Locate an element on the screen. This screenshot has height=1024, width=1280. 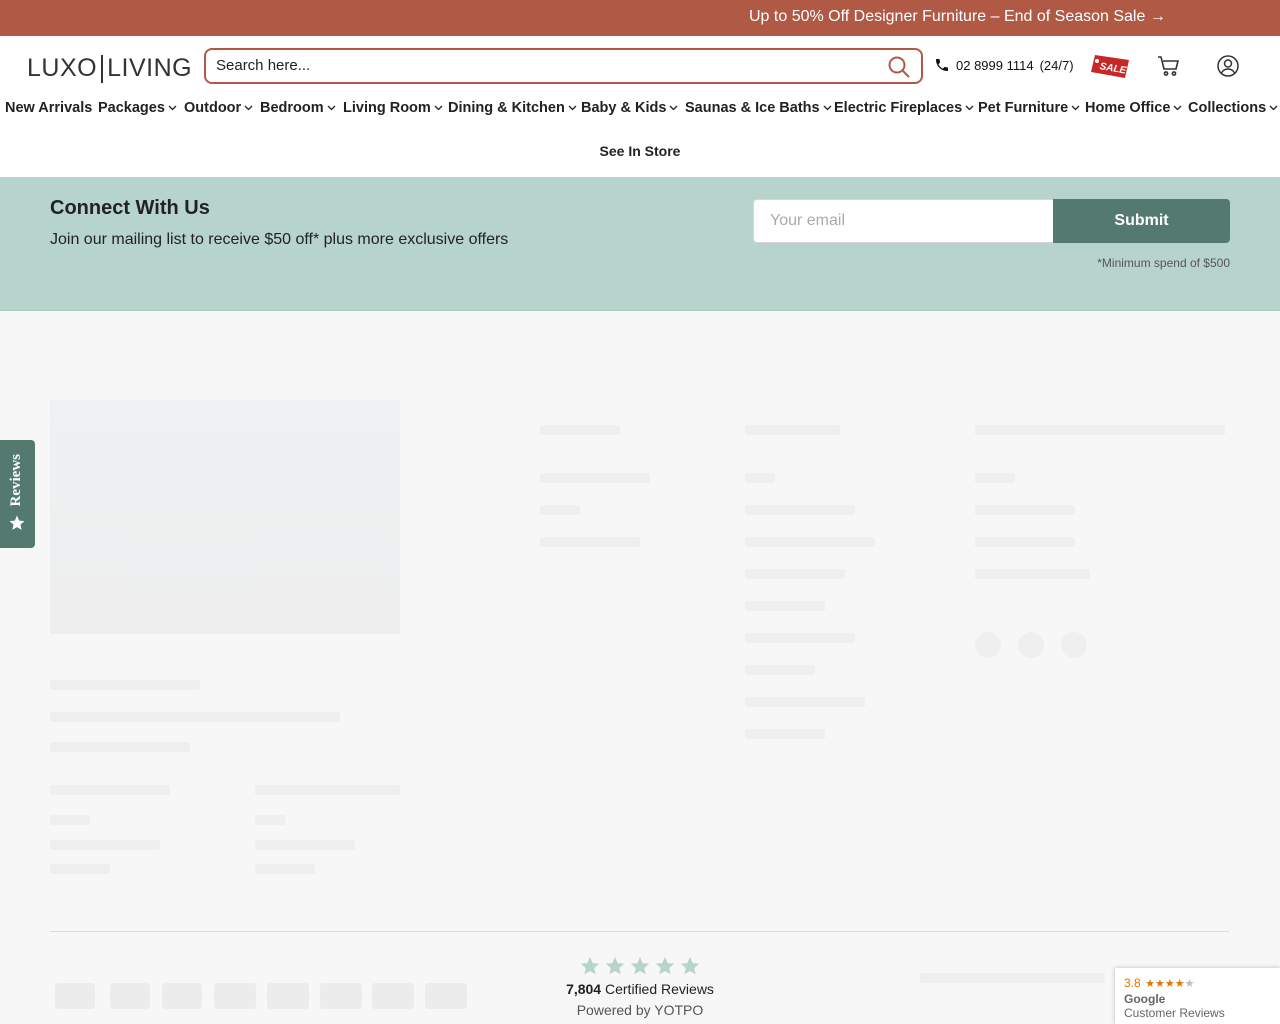
nav-item-label: Electric Fireplaces is located at coordinates (898, 108).